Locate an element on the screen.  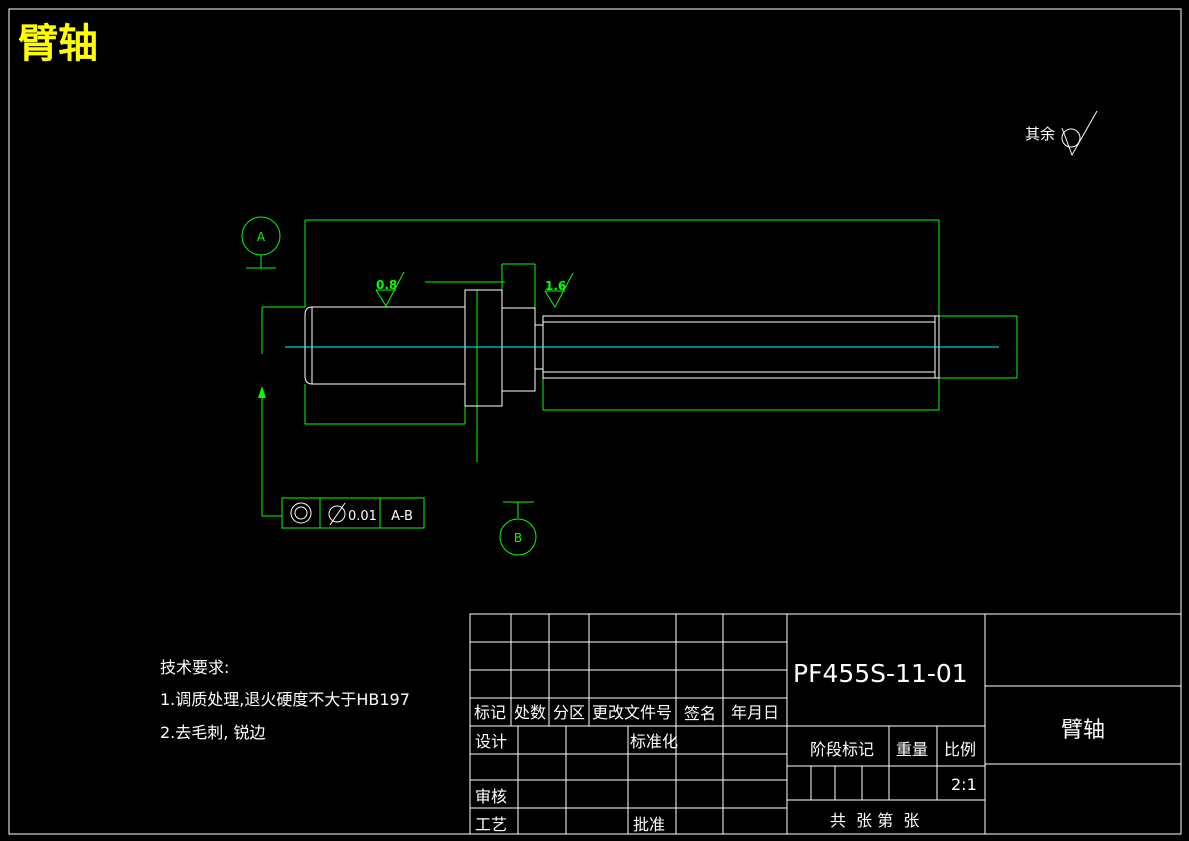
tolerance-datum-ref: A-B is located at coordinates (402, 516).